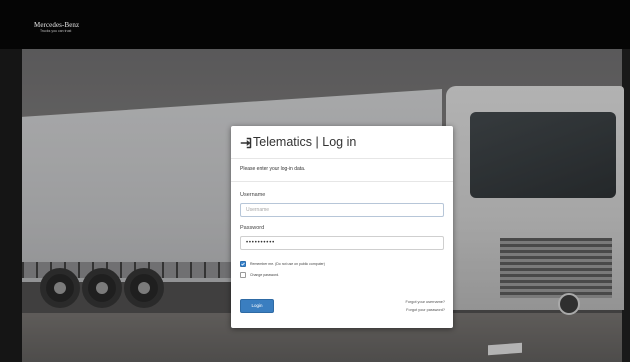 The height and width of the screenshot is (362, 630). What do you see at coordinates (273, 169) in the screenshot?
I see `login-instructions: Please enter your log-in data.` at bounding box center [273, 169].